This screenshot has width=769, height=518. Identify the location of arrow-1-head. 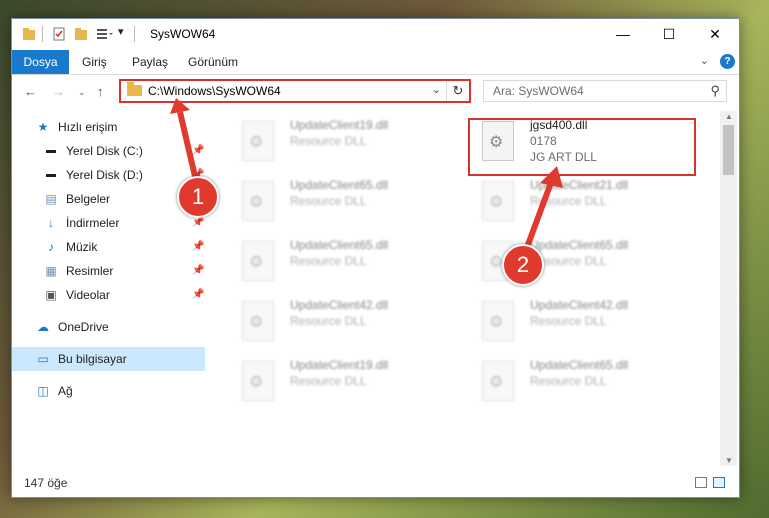
(180, 106).